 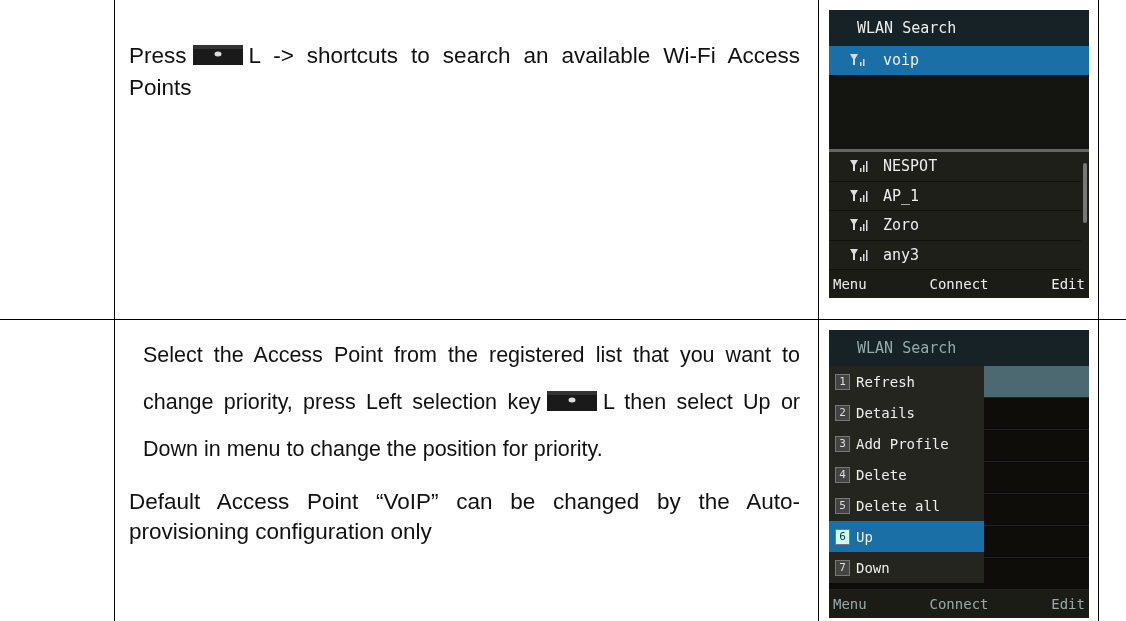 I want to click on menu-item: 1 Refresh, so click(x=906, y=381).